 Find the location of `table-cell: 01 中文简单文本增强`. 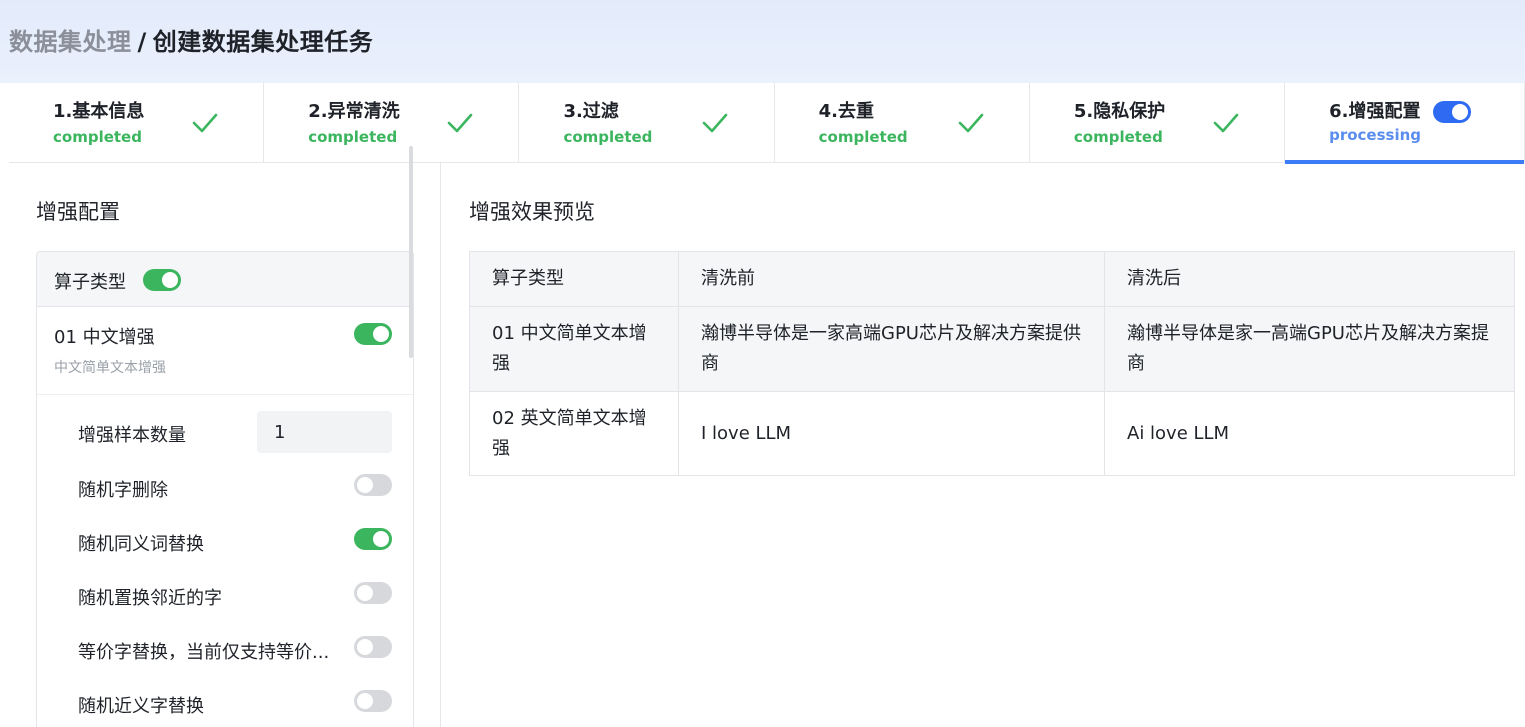

table-cell: 01 中文简单文本增强 is located at coordinates (574, 349).